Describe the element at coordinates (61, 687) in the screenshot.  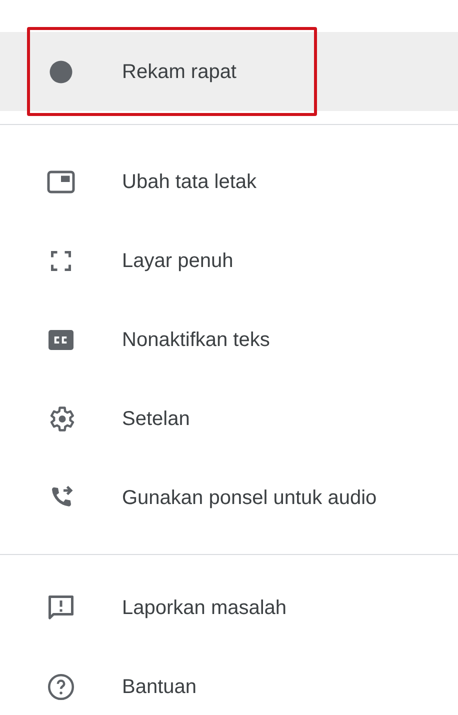
I see `help-icon` at that location.